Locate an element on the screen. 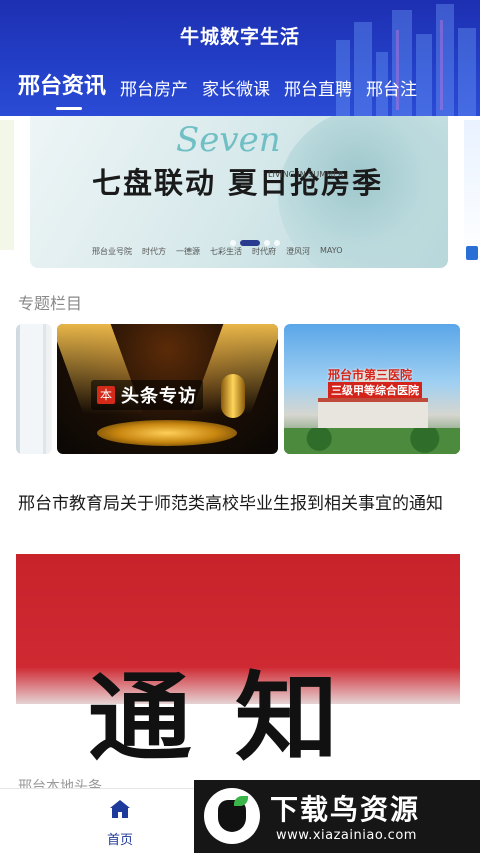 This screenshot has width=480, height=853. notice-image-text: 通知 is located at coordinates (235, 718).